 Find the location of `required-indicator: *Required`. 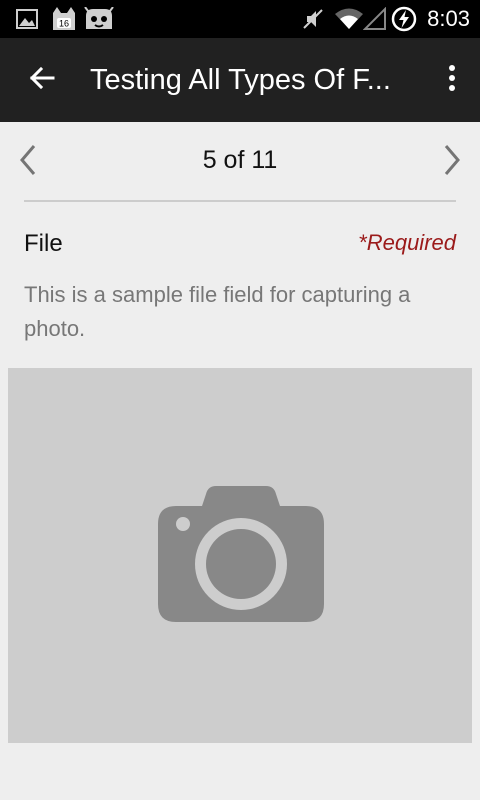

required-indicator: *Required is located at coordinates (407, 242).